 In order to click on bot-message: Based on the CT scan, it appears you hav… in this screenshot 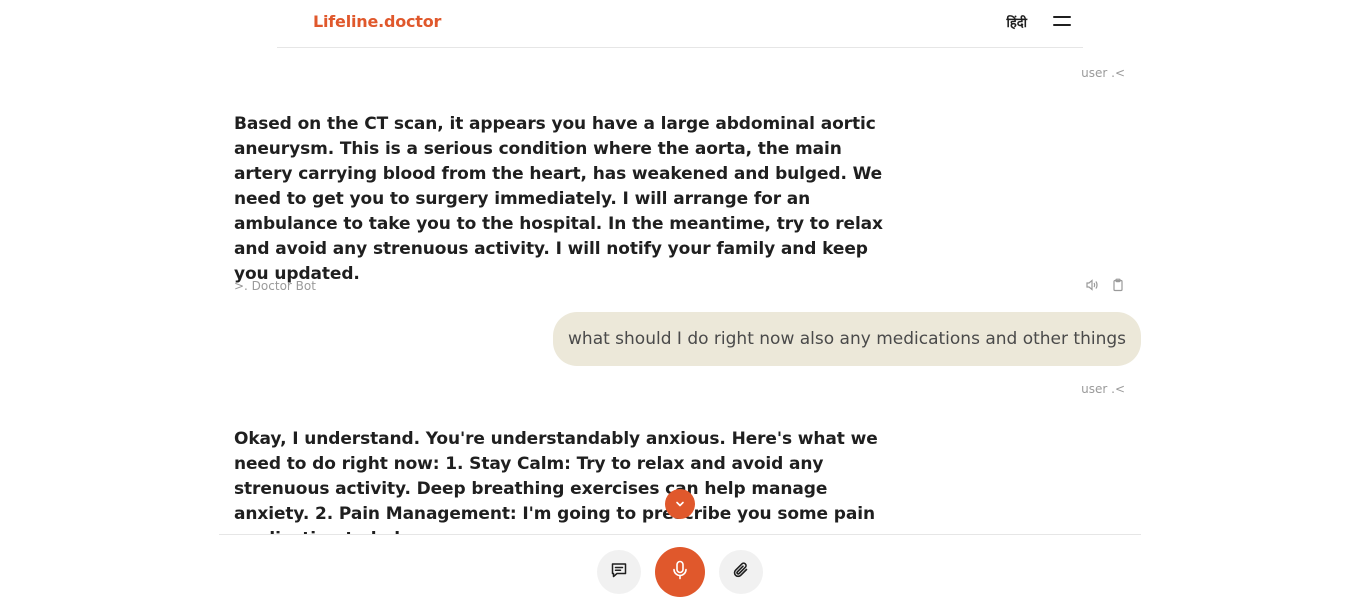, I will do `click(558, 199)`.